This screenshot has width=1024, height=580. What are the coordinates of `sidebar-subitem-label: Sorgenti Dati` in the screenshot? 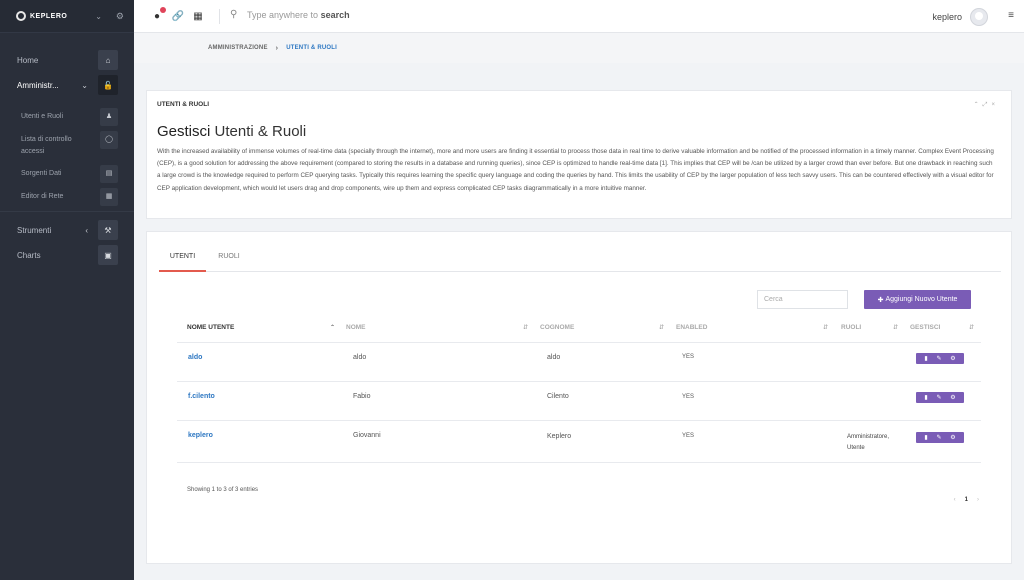 It's located at (41, 173).